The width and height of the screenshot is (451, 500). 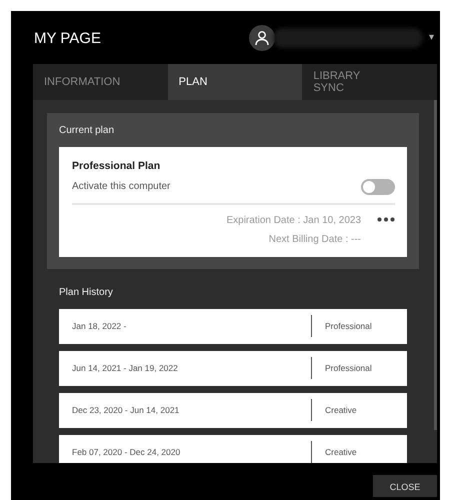 What do you see at coordinates (67, 39) in the screenshot?
I see `page-title: MY PAGE` at bounding box center [67, 39].